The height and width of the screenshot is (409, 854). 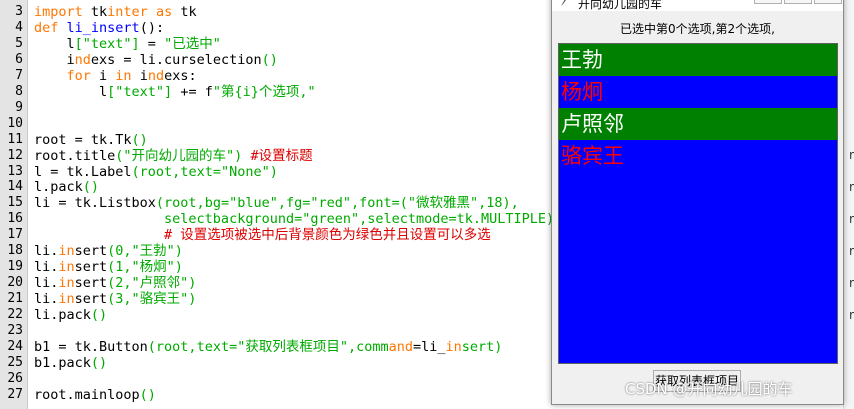 What do you see at coordinates (83, 171) in the screenshot?
I see `code-token: l = tk.Label` at bounding box center [83, 171].